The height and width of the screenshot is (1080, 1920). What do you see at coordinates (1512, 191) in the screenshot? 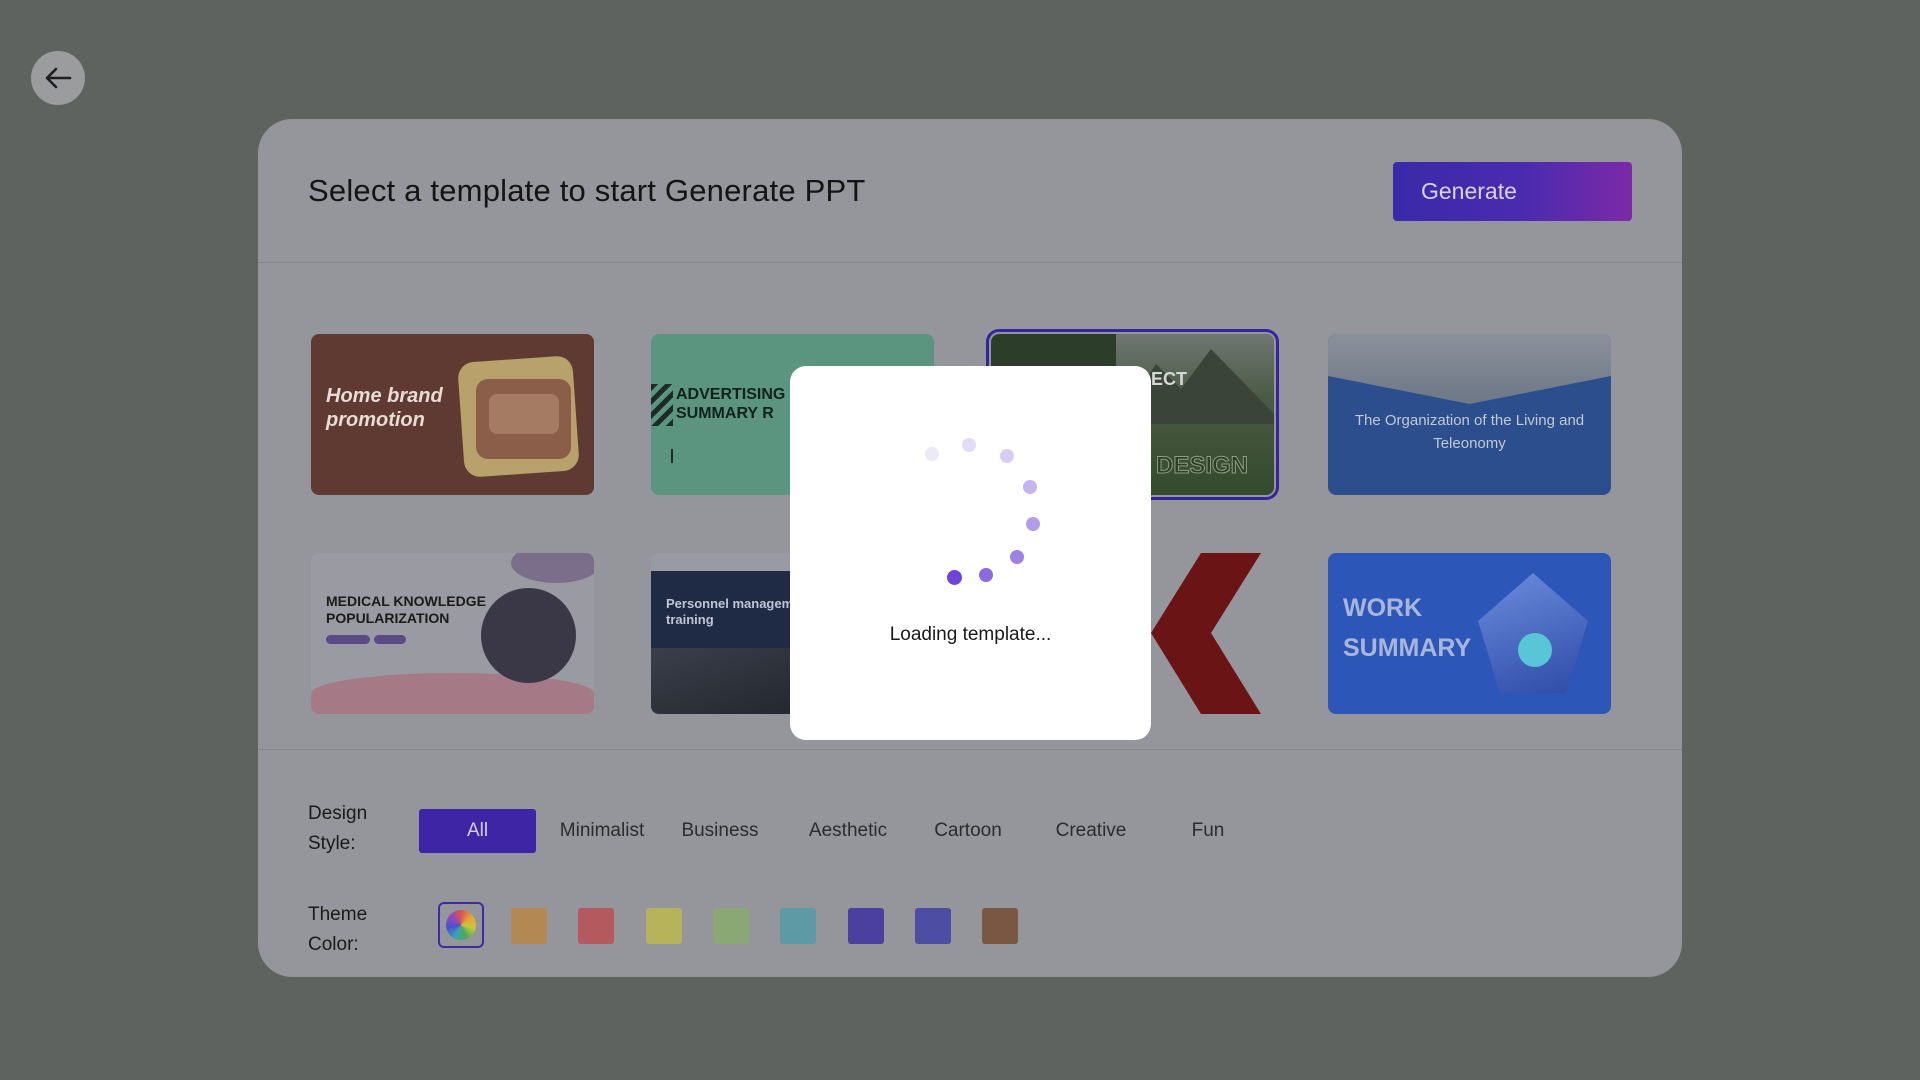
I see `generate-button: Generate` at bounding box center [1512, 191].